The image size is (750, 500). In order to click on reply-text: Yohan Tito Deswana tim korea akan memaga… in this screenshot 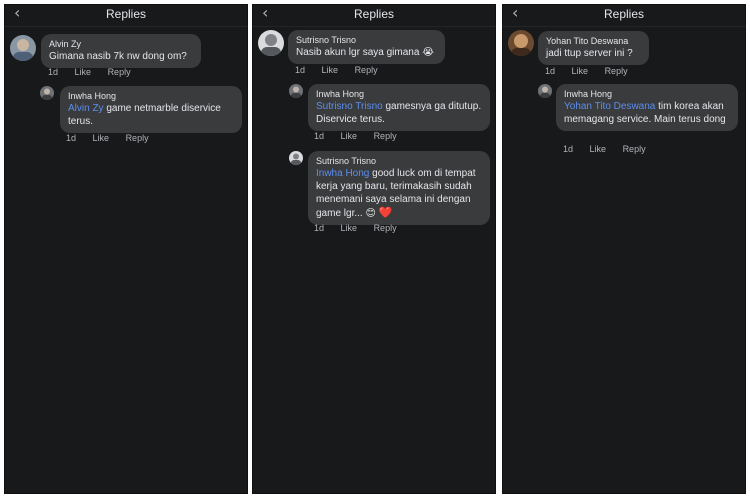, I will do `click(647, 113)`.